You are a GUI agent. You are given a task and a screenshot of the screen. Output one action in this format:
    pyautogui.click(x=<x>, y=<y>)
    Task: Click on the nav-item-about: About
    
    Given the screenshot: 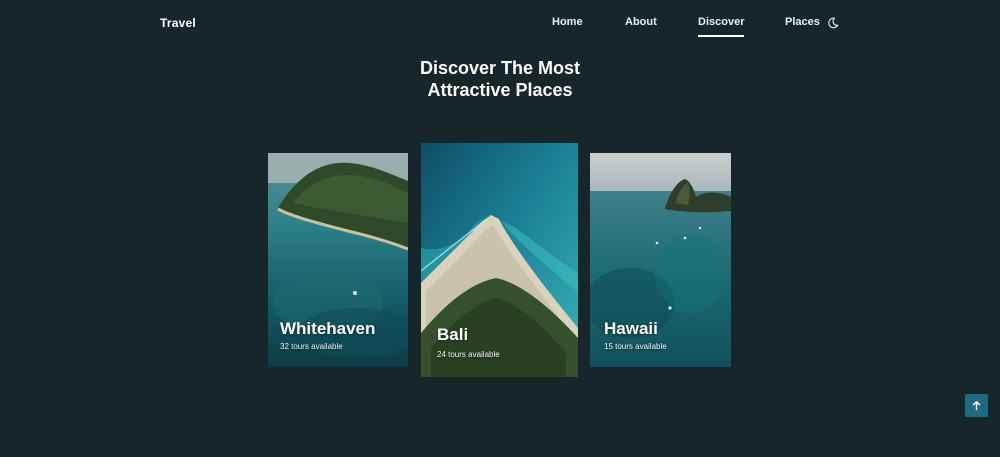 What is the action you would take?
    pyautogui.click(x=641, y=22)
    